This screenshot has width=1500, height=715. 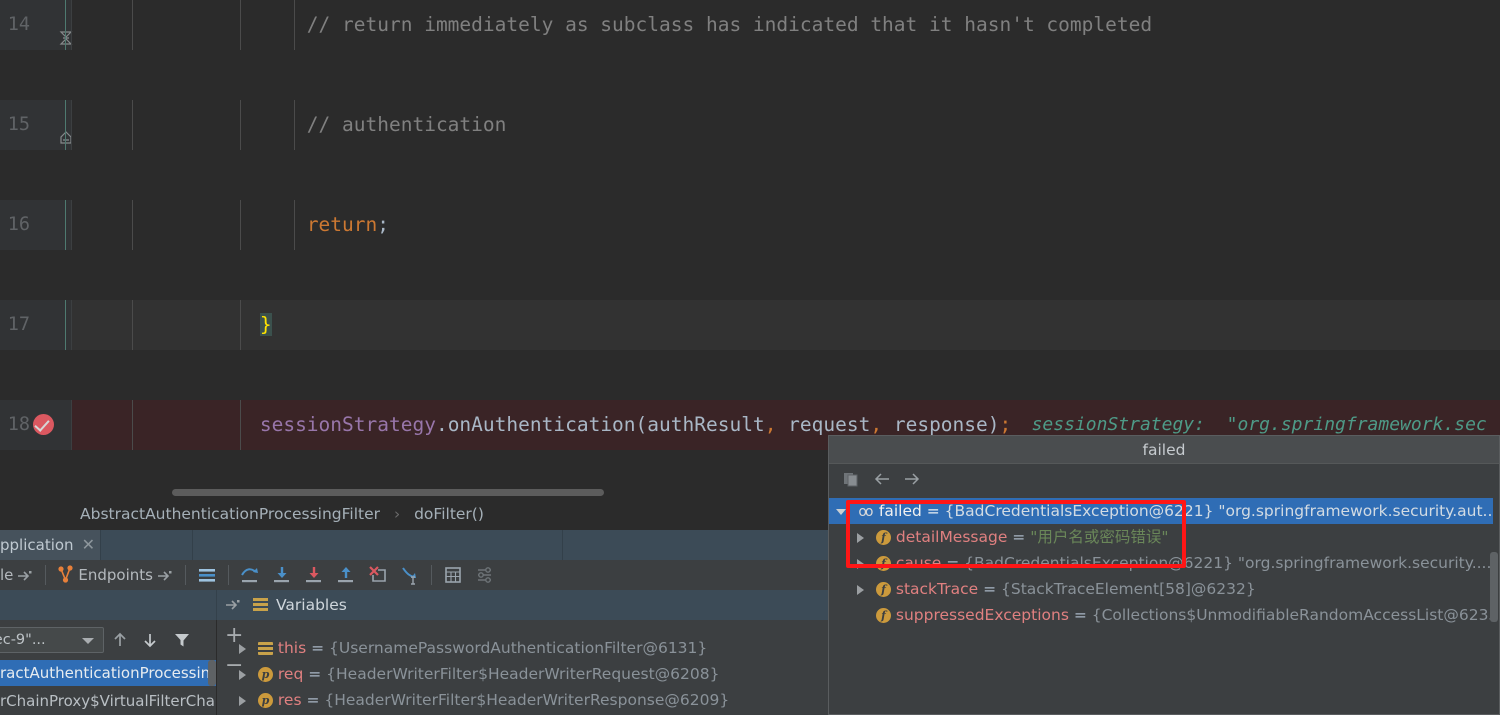 What do you see at coordinates (150, 642) in the screenshot?
I see `down-arrow-icon` at bounding box center [150, 642].